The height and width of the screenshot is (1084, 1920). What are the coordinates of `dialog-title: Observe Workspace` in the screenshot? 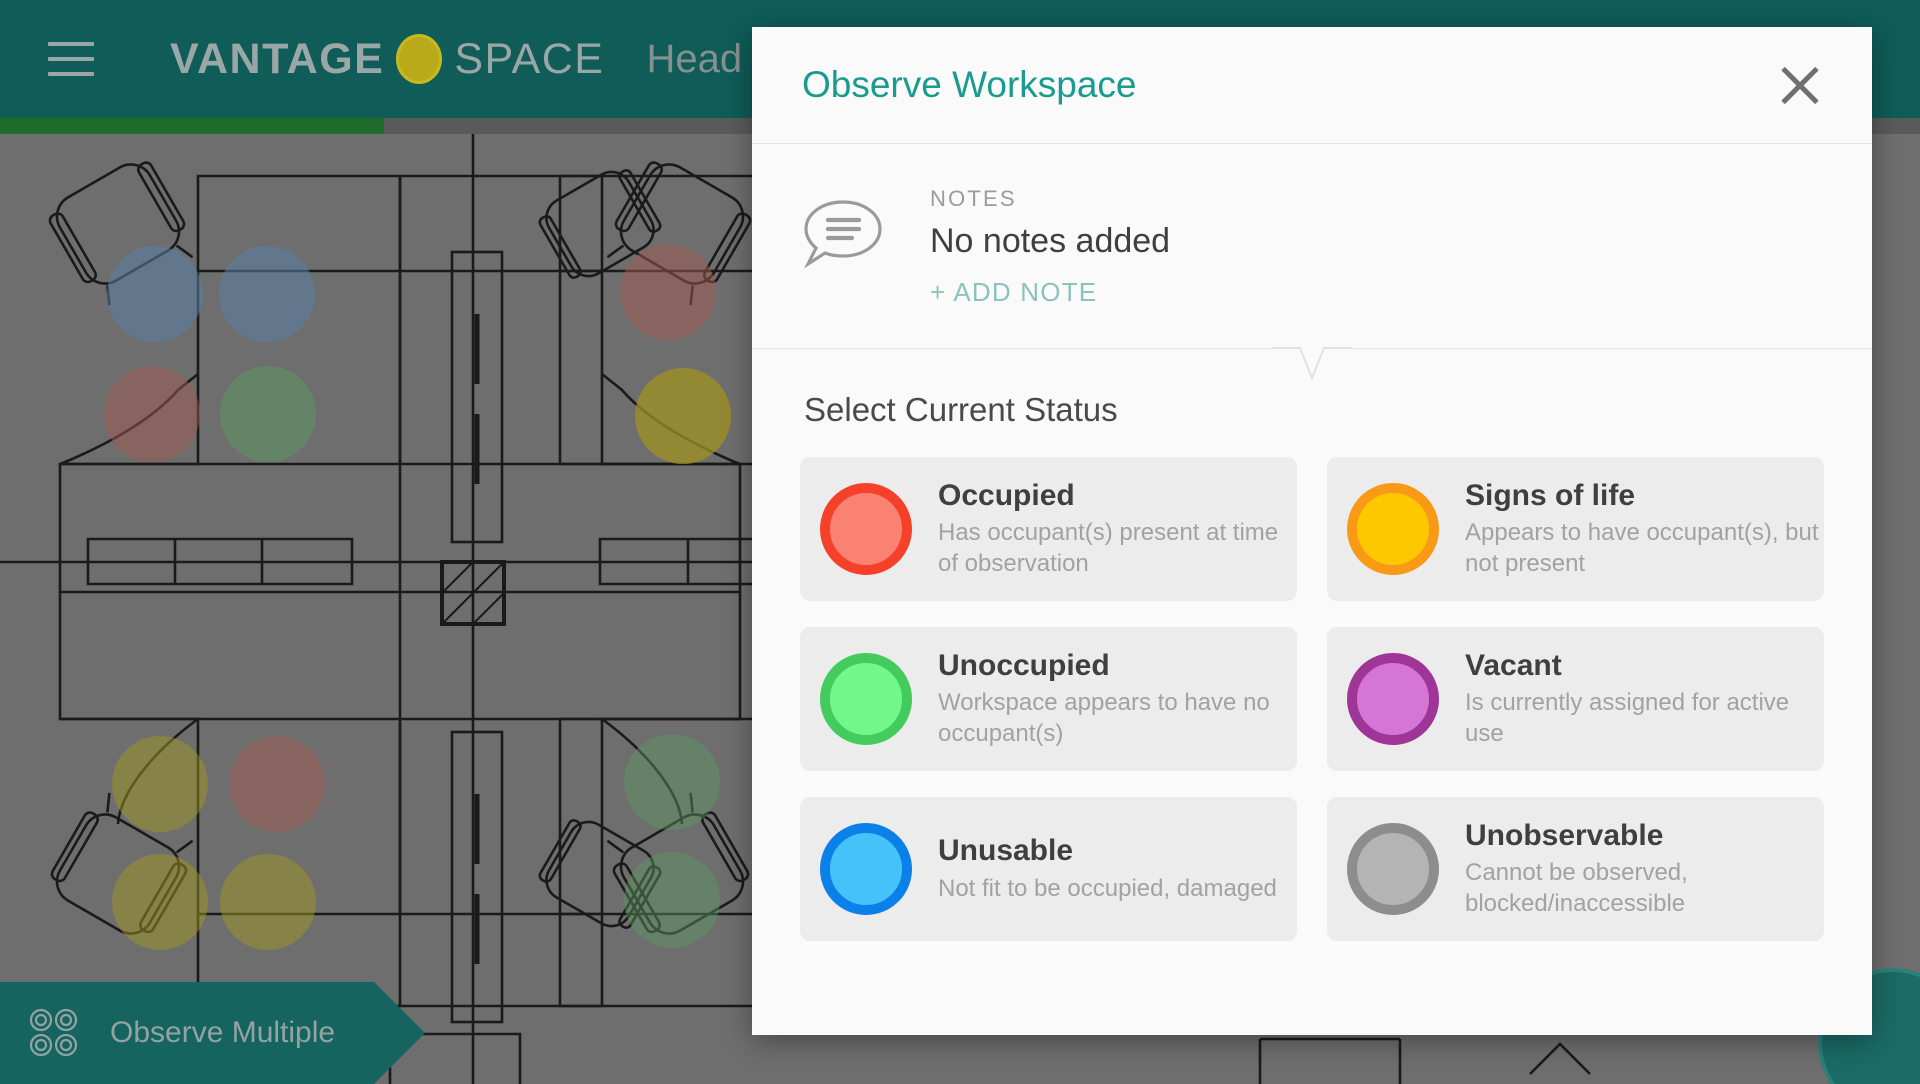 It's located at (969, 84).